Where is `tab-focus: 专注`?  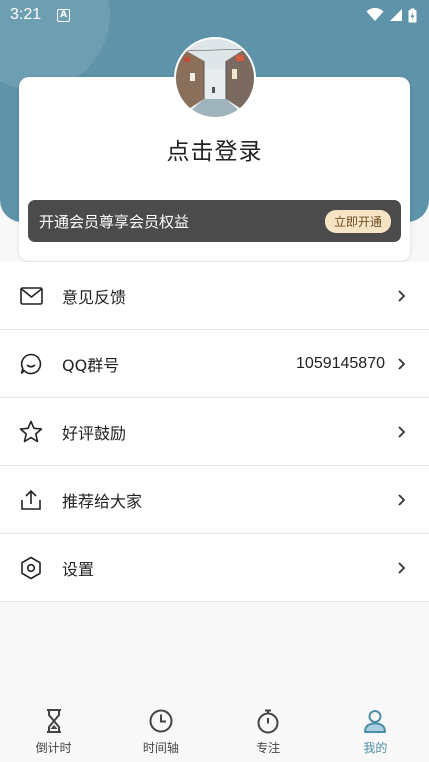
tab-focus: 专注 is located at coordinates (268, 731).